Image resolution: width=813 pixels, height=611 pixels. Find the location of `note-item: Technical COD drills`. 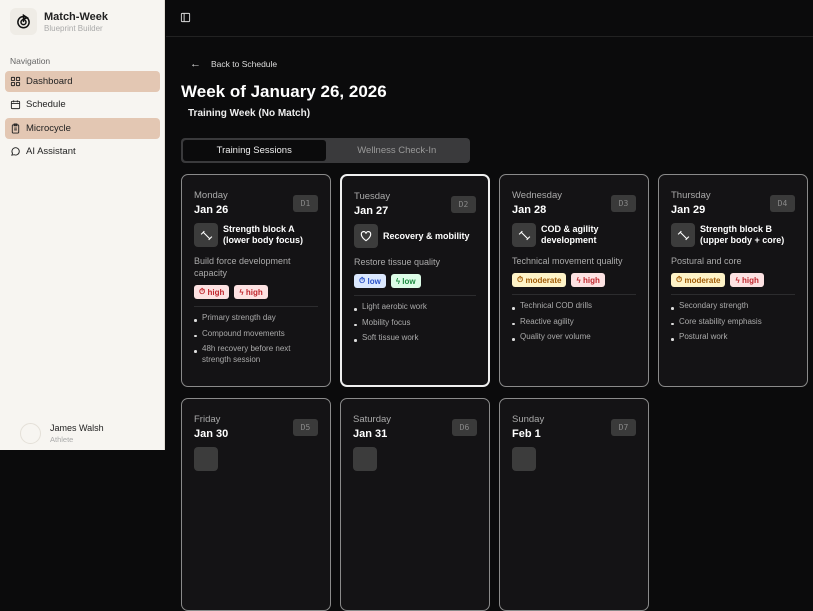

note-item: Technical COD drills is located at coordinates (574, 306).